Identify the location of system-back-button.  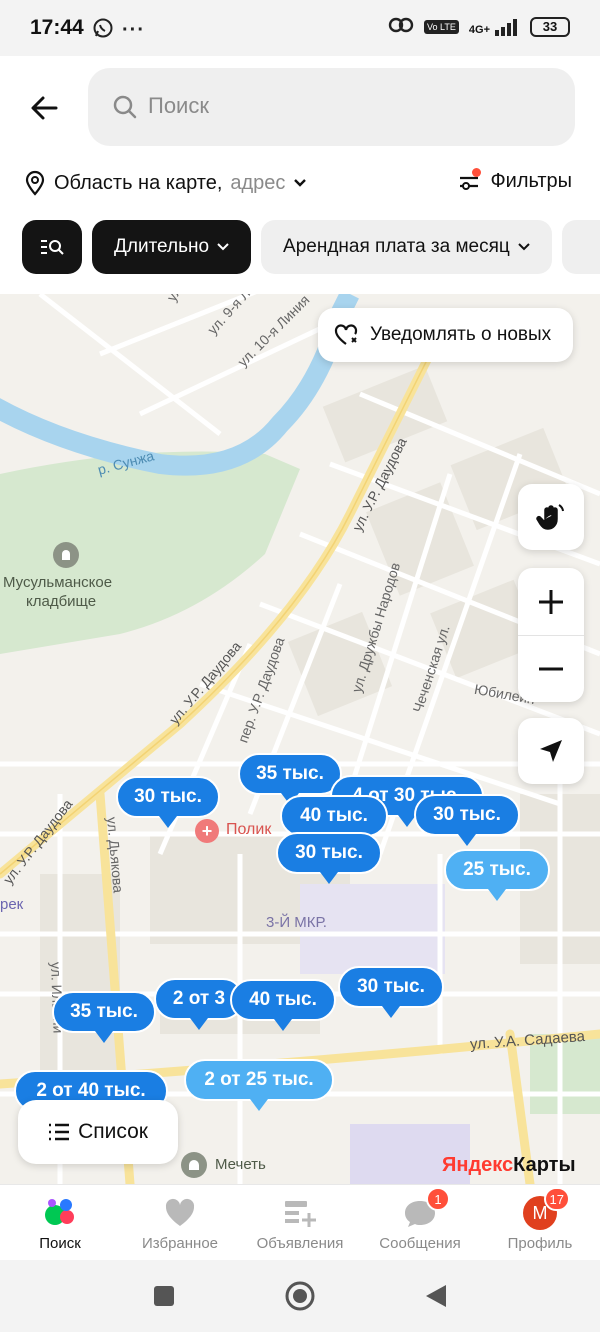
(436, 1296).